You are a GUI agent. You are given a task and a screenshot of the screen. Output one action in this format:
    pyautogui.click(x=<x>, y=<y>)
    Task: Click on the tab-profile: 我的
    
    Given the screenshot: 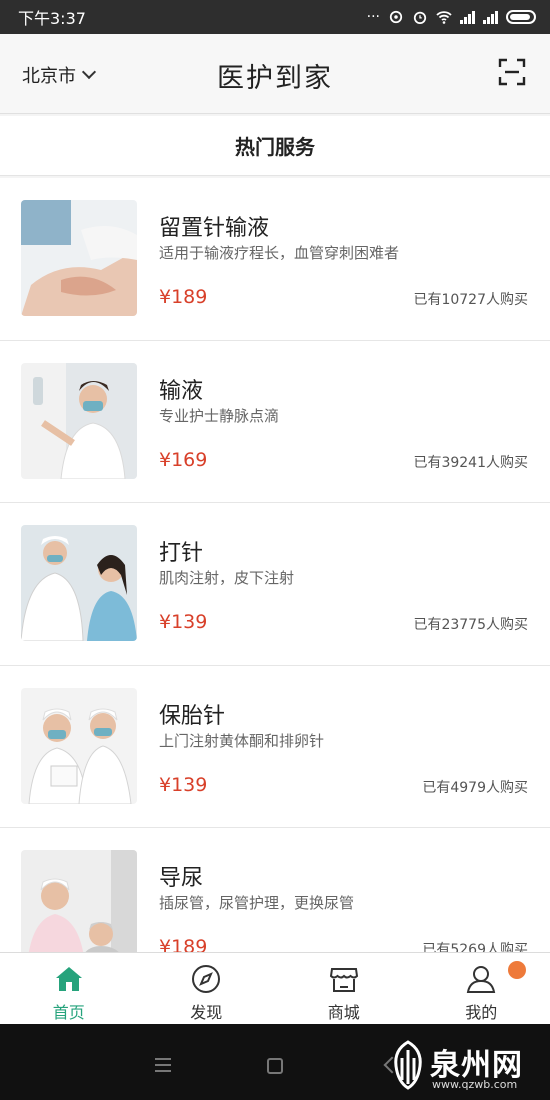 What is the action you would take?
    pyautogui.click(x=481, y=988)
    